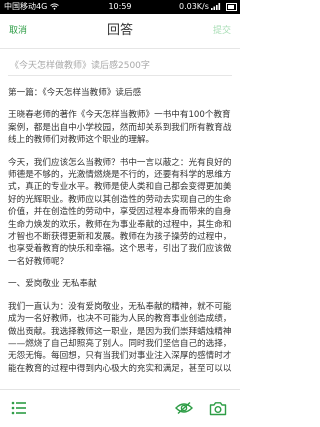 The width and height of the screenshot is (320, 427). I want to click on eye-icon, so click(184, 408).